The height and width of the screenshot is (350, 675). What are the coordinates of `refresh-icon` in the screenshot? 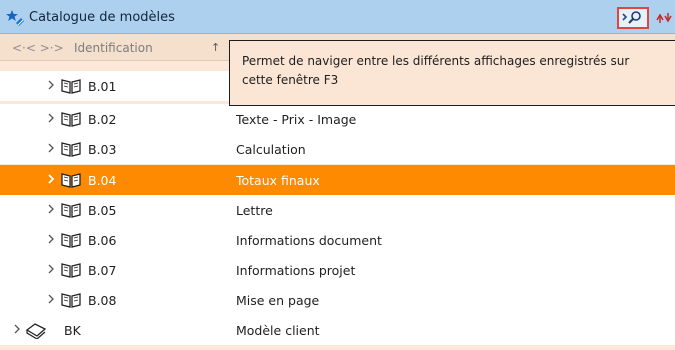 It's located at (664, 18).